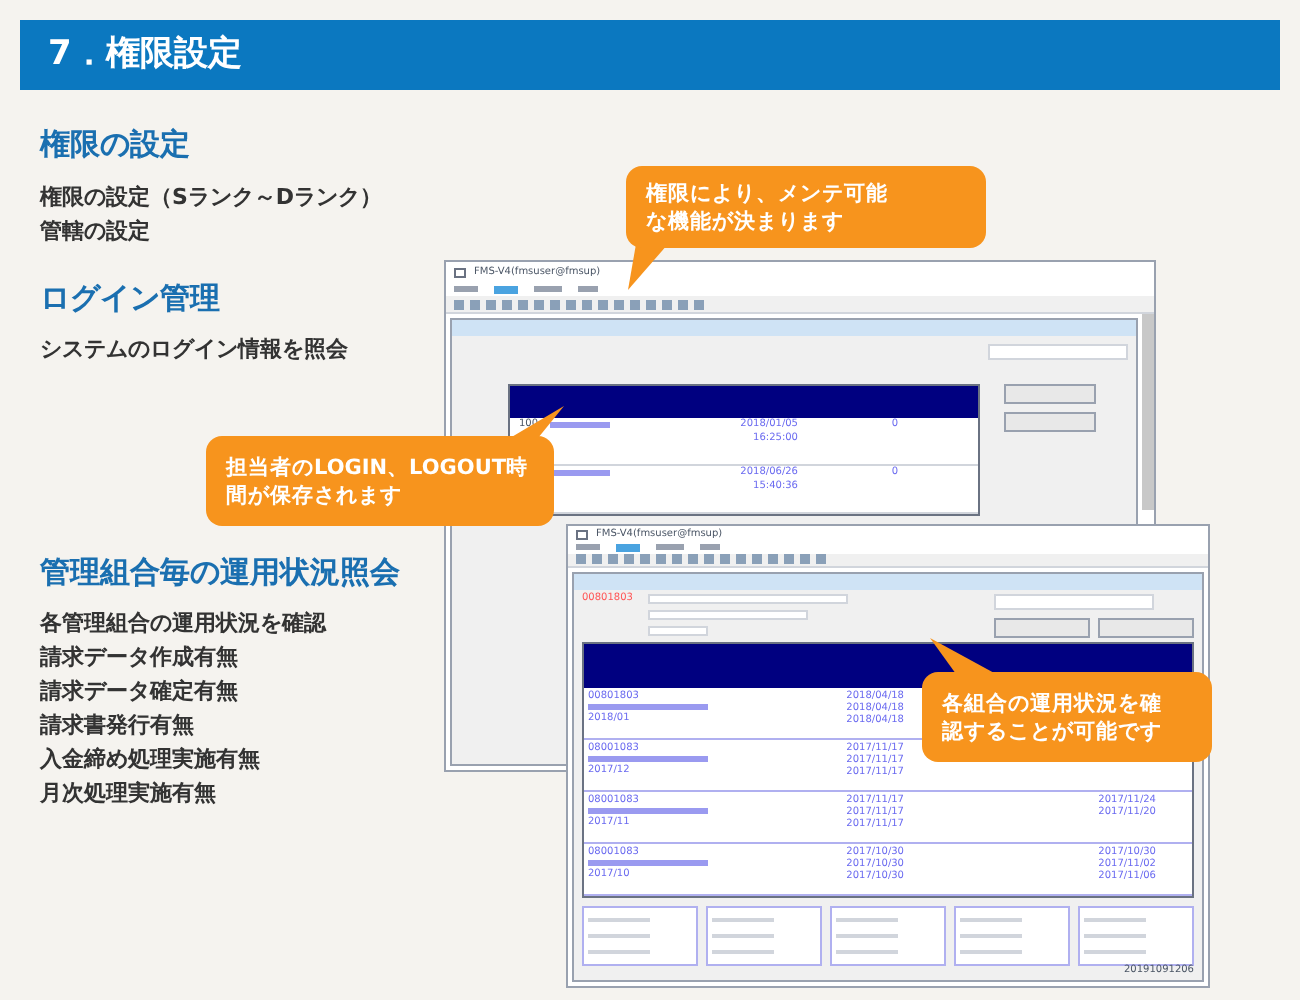 This screenshot has width=1300, height=1000. I want to click on section-heading: 権限の設定, so click(115, 145).